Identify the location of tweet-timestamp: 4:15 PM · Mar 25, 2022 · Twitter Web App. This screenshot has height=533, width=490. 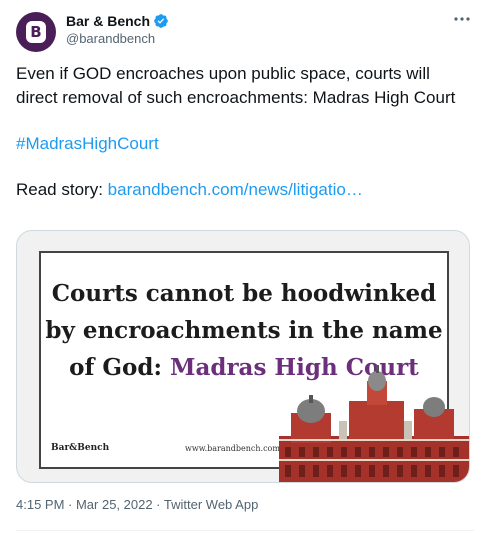
(137, 504).